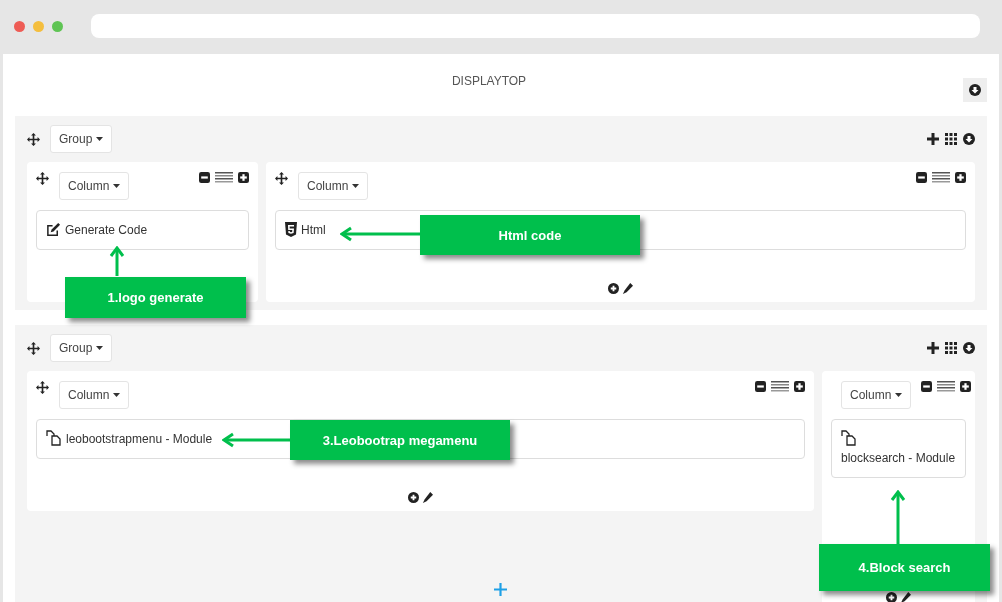 The width and height of the screenshot is (1002, 602). Describe the element at coordinates (898, 448) in the screenshot. I see `module-item: blocksearch - Module` at that location.